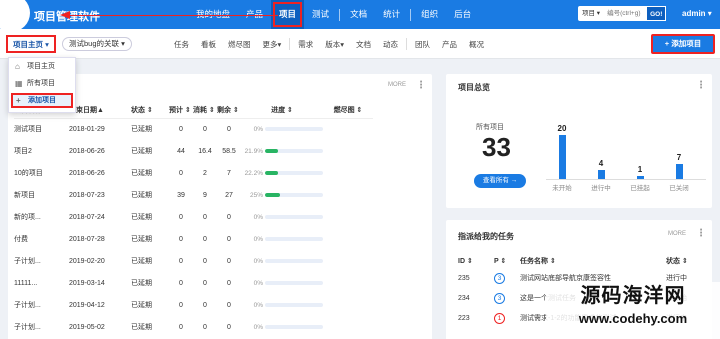 The width and height of the screenshot is (720, 339). What do you see at coordinates (476, 261) in the screenshot?
I see `col-id: ID ⇕` at bounding box center [476, 261].